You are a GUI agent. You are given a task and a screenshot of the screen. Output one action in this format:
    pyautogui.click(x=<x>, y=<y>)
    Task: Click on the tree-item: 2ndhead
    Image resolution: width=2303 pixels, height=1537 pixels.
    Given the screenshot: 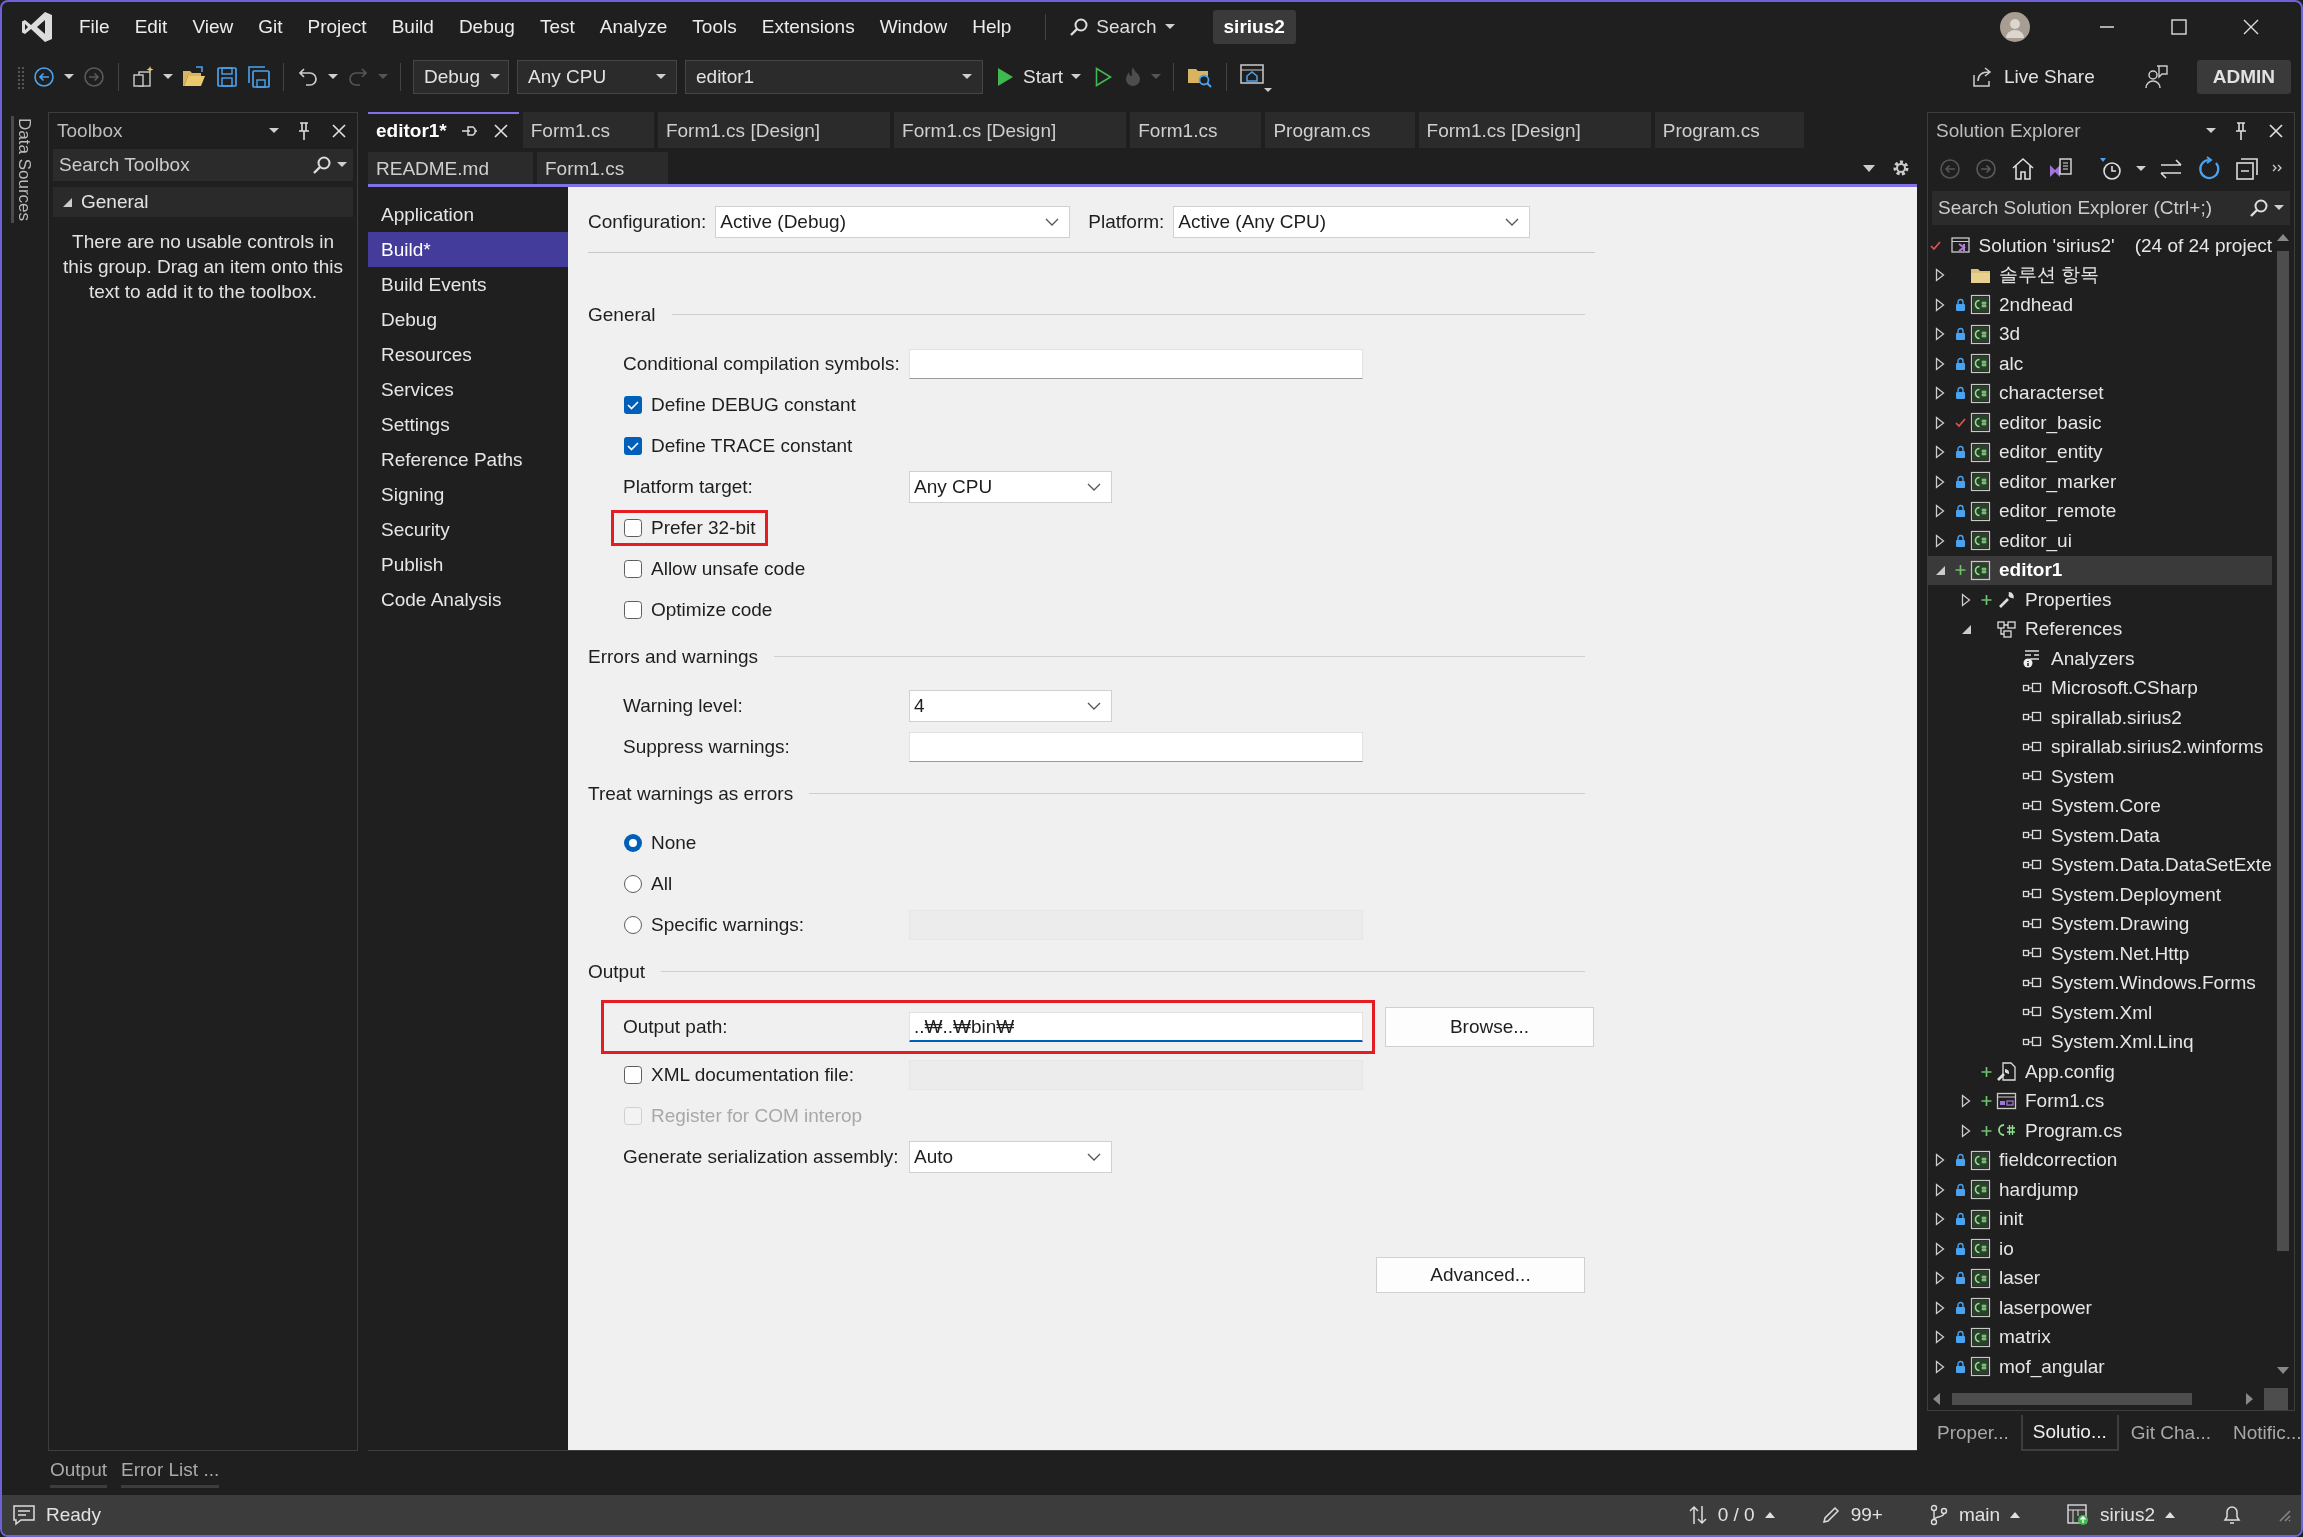 What is the action you would take?
    pyautogui.click(x=2100, y=305)
    